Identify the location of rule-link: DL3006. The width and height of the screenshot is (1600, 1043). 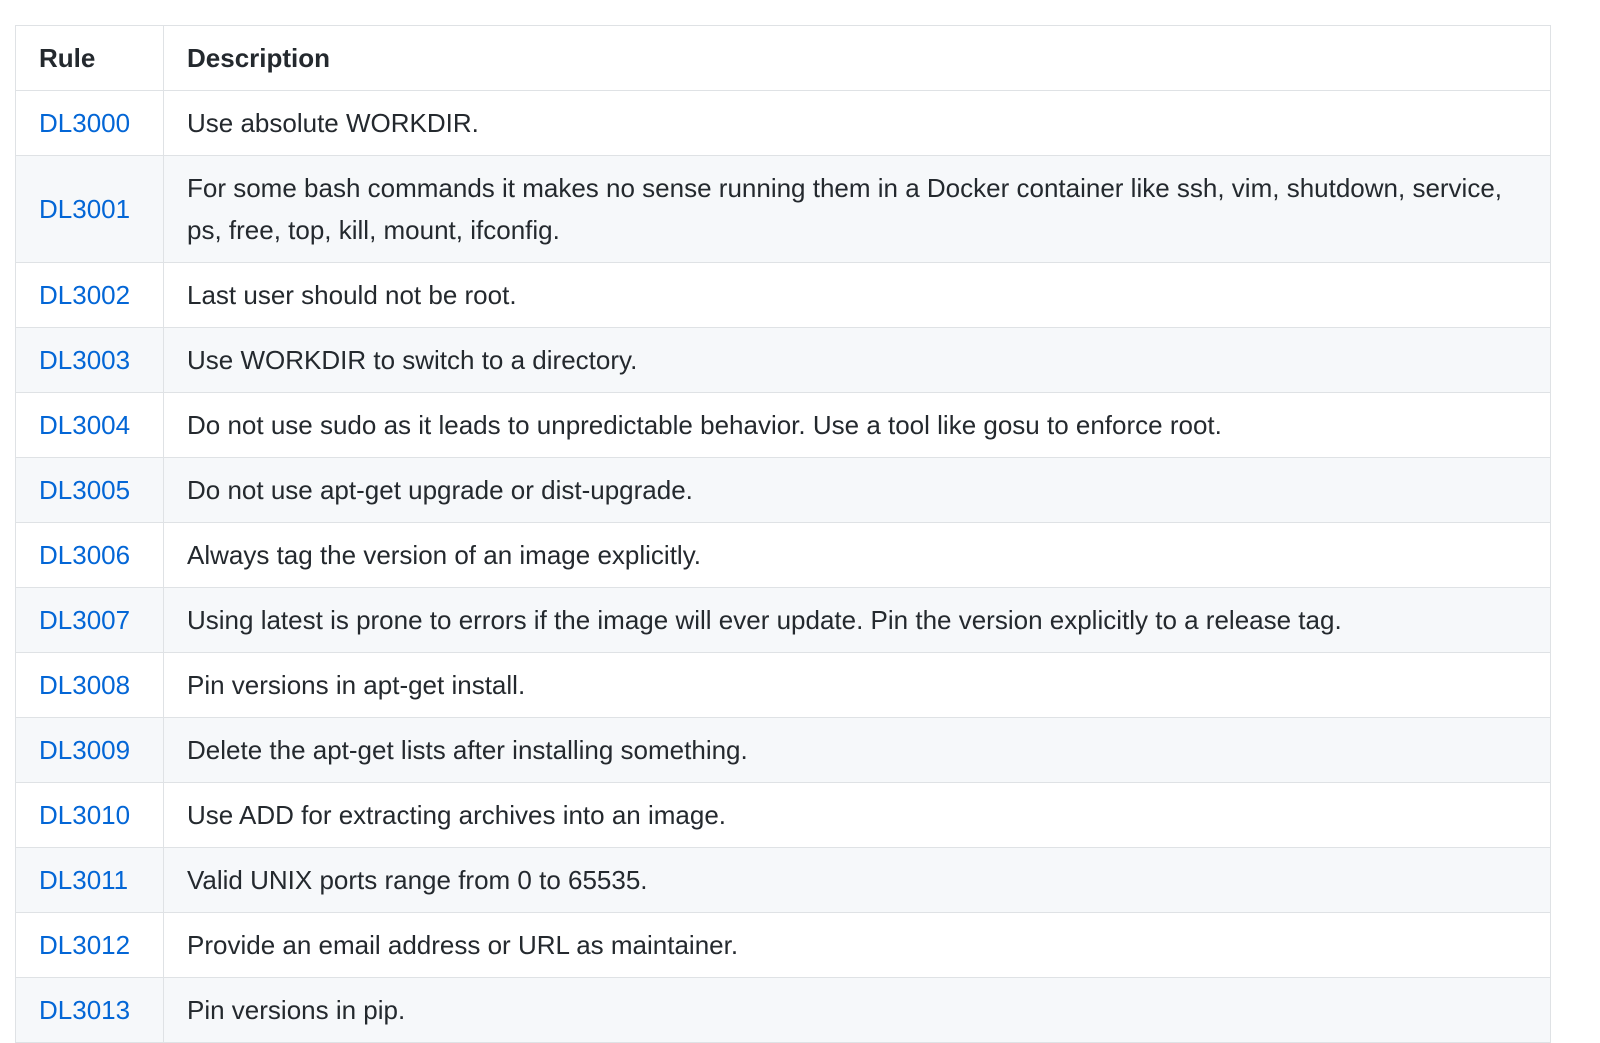
(84, 555).